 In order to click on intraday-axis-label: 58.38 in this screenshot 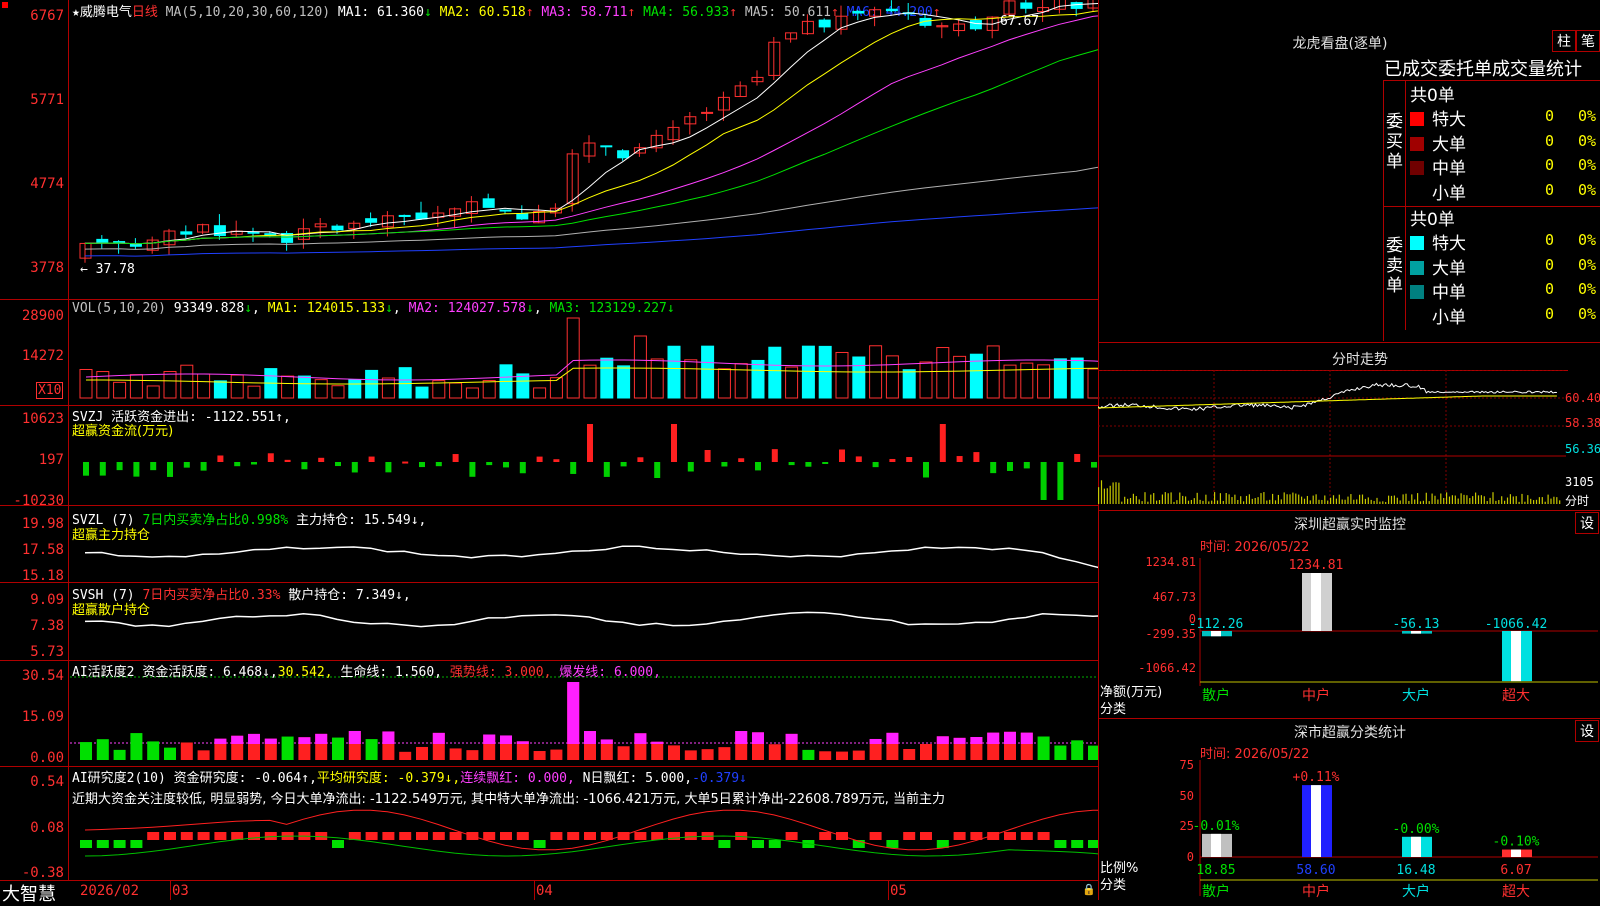, I will do `click(1582, 423)`.